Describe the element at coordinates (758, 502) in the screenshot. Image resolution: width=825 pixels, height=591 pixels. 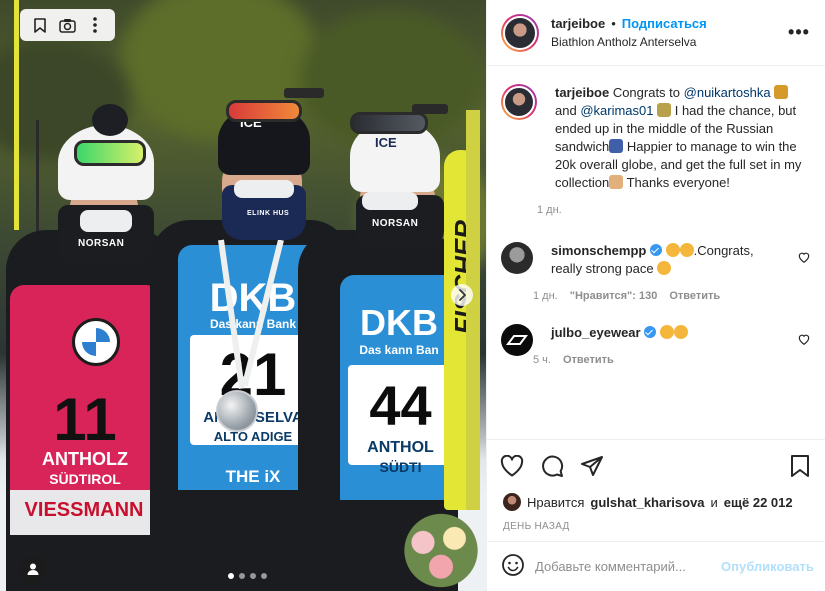
I see `likes-others-count: ещё 22 012` at that location.